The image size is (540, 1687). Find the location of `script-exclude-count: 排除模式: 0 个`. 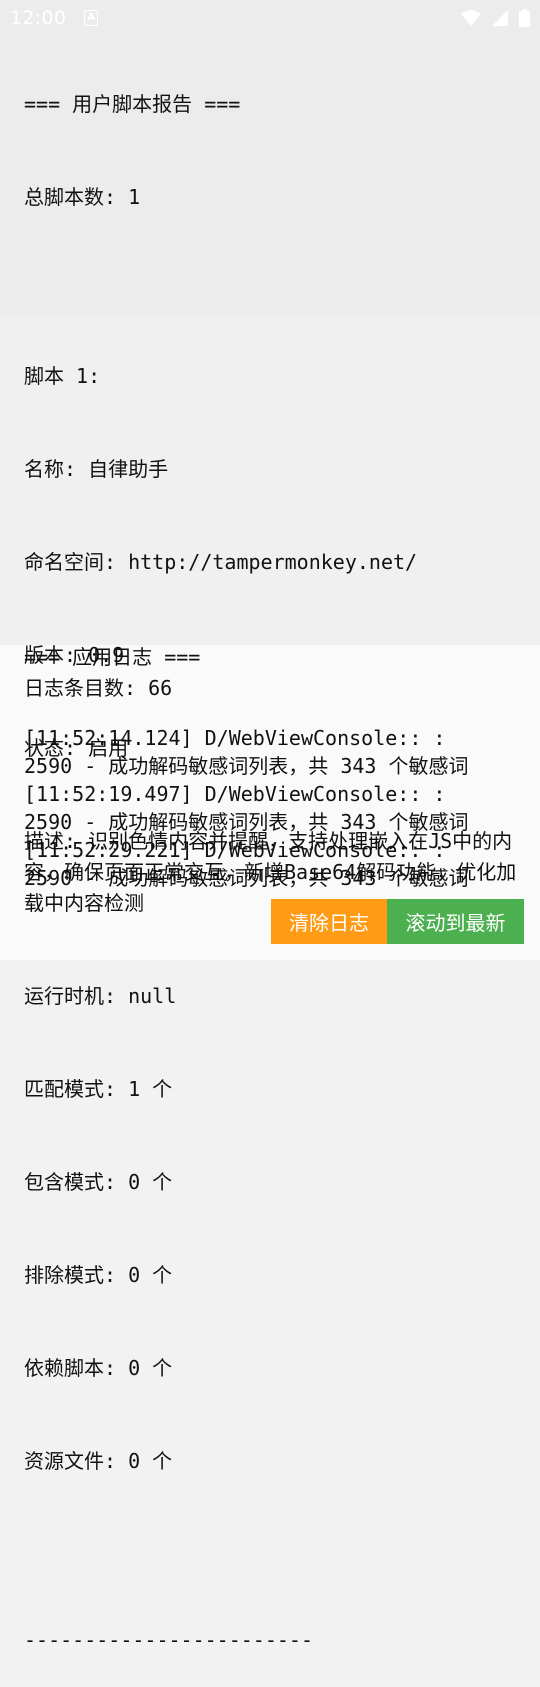

script-exclude-count: 排除模式: 0 个 is located at coordinates (98, 1275).